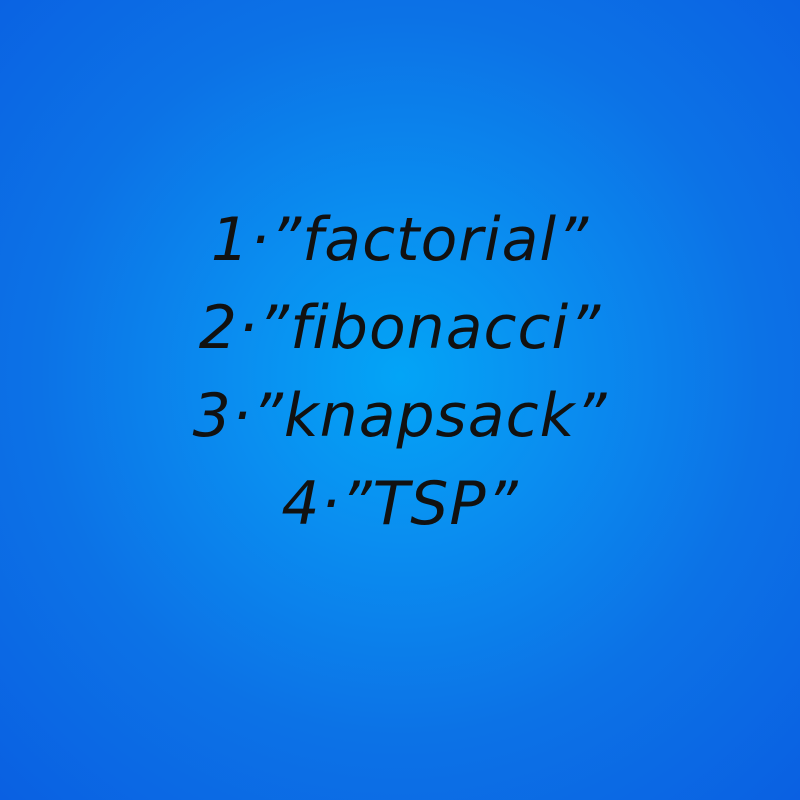 The width and height of the screenshot is (800, 800). What do you see at coordinates (400, 240) in the screenshot?
I see `list-item-factorial: 1·”factorial”` at bounding box center [400, 240].